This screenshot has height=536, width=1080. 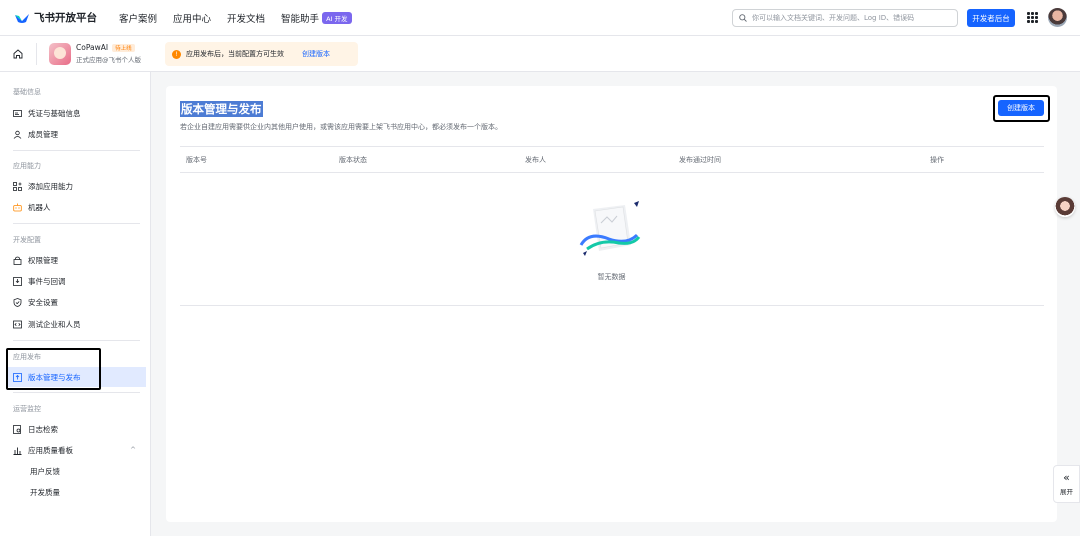 I want to click on app-name: CoPawAI, so click(x=92, y=47).